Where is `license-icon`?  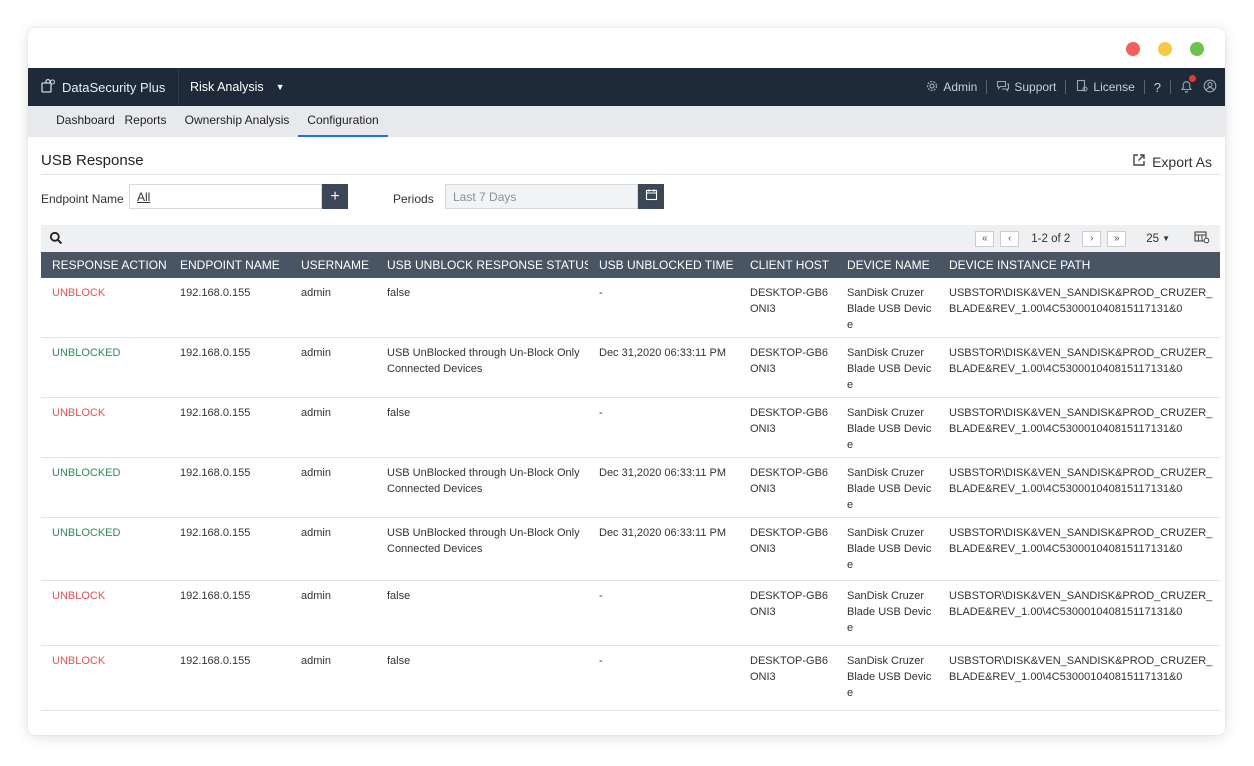
license-icon is located at coordinates (1082, 87).